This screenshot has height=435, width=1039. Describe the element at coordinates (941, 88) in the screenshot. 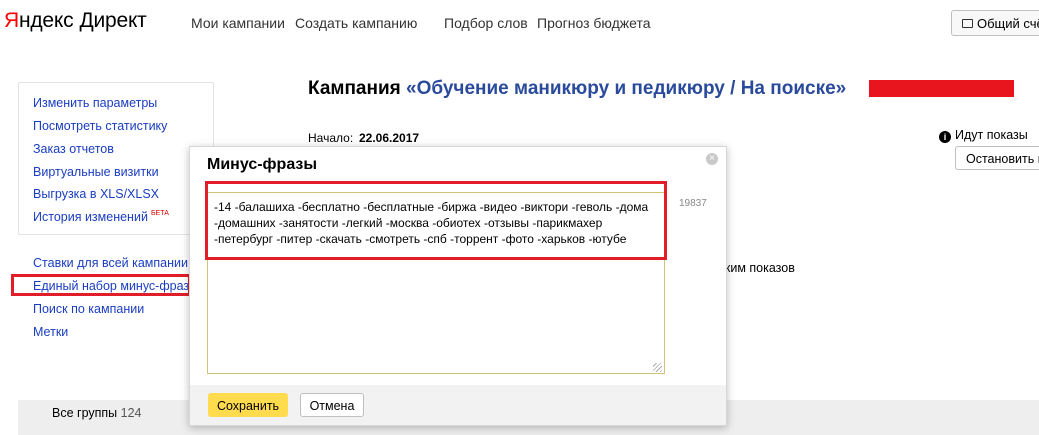

I see `redaction-bar` at that location.